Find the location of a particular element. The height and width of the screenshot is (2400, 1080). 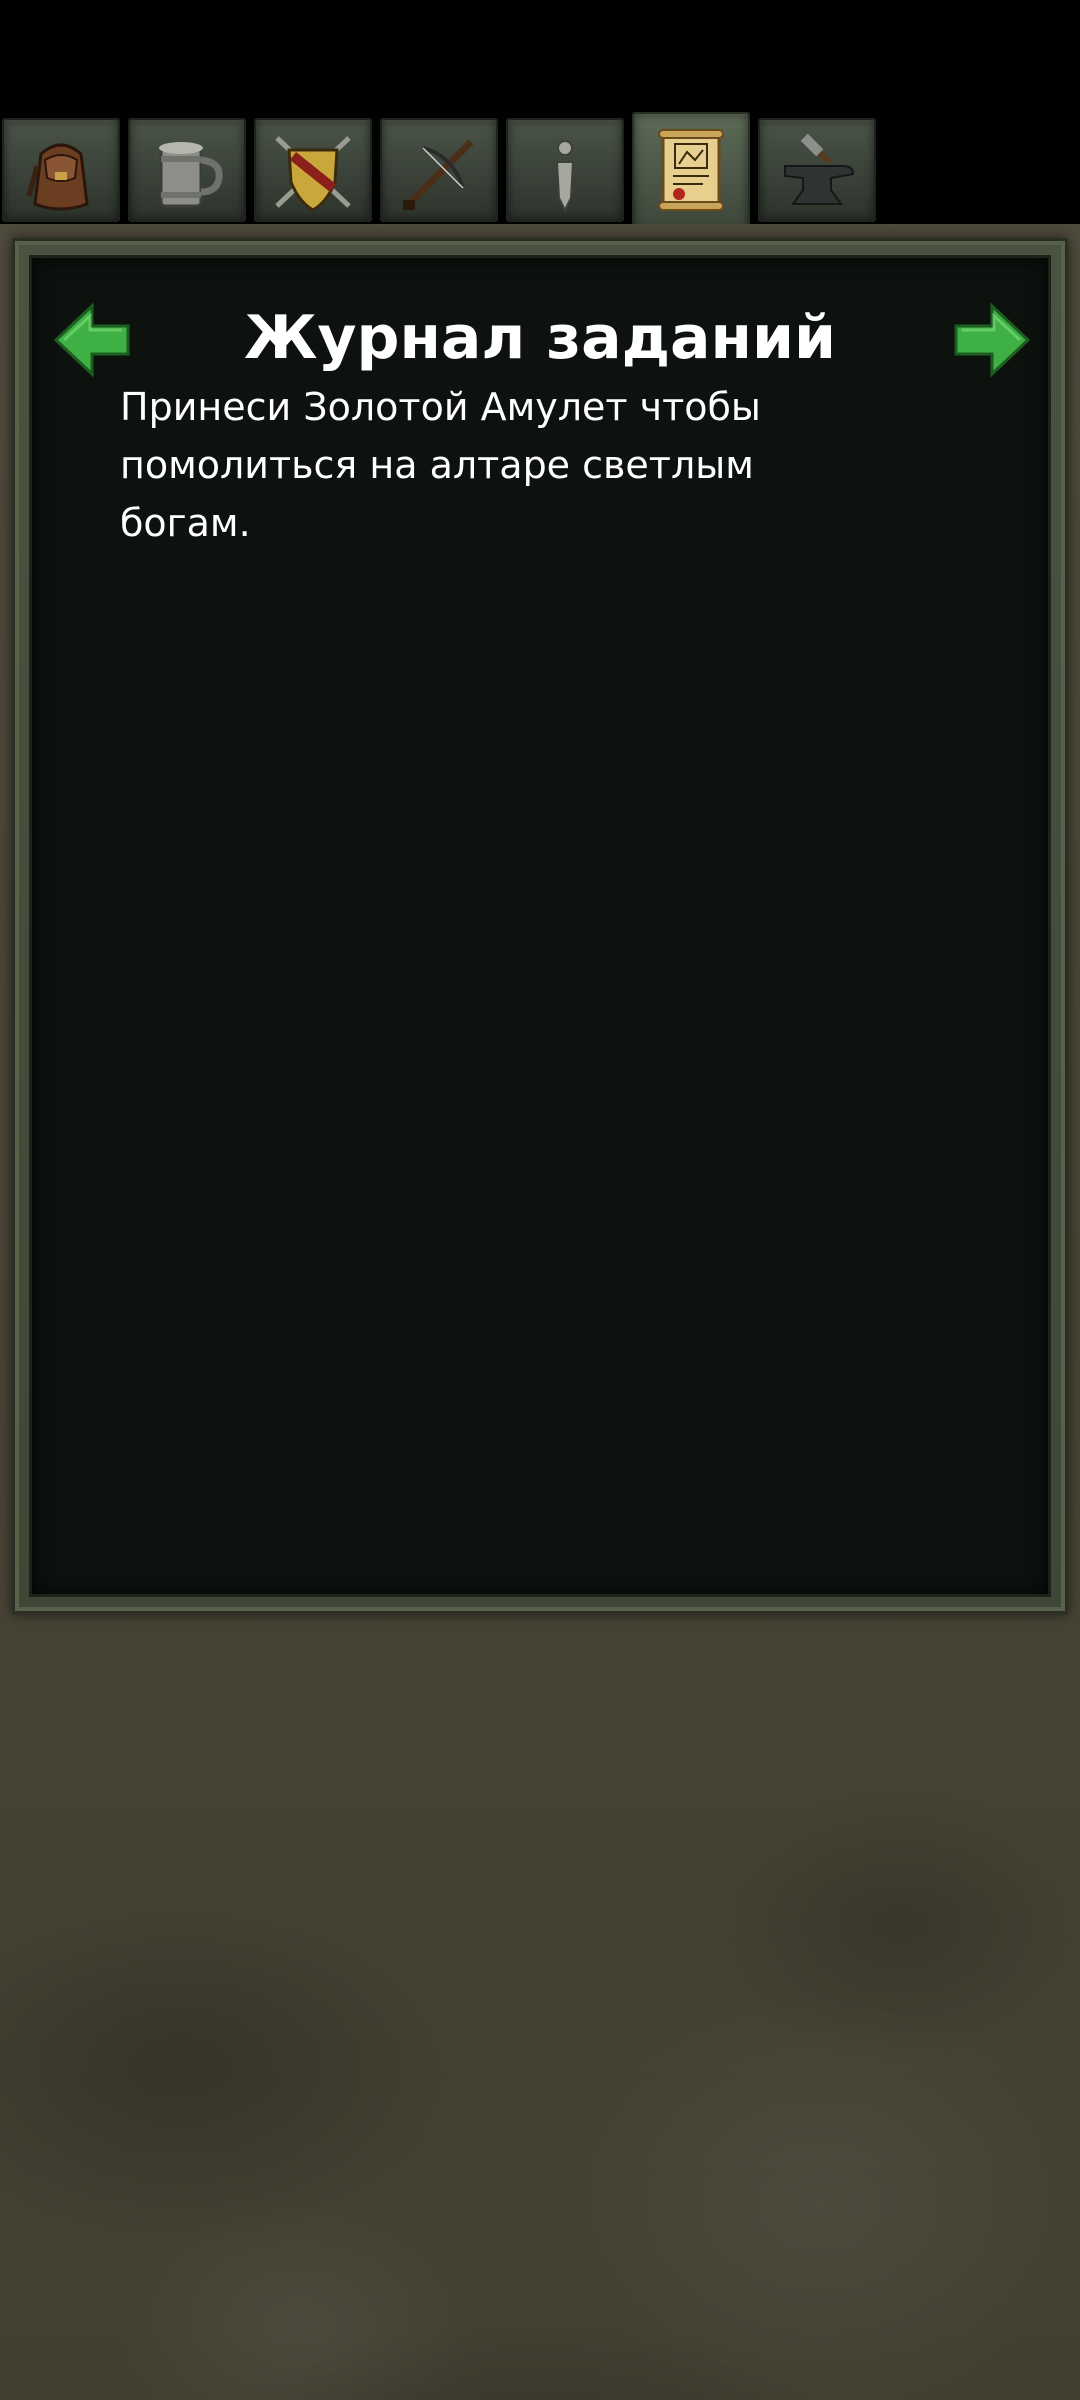

green-arrow-left-icon is located at coordinates (91, 340).